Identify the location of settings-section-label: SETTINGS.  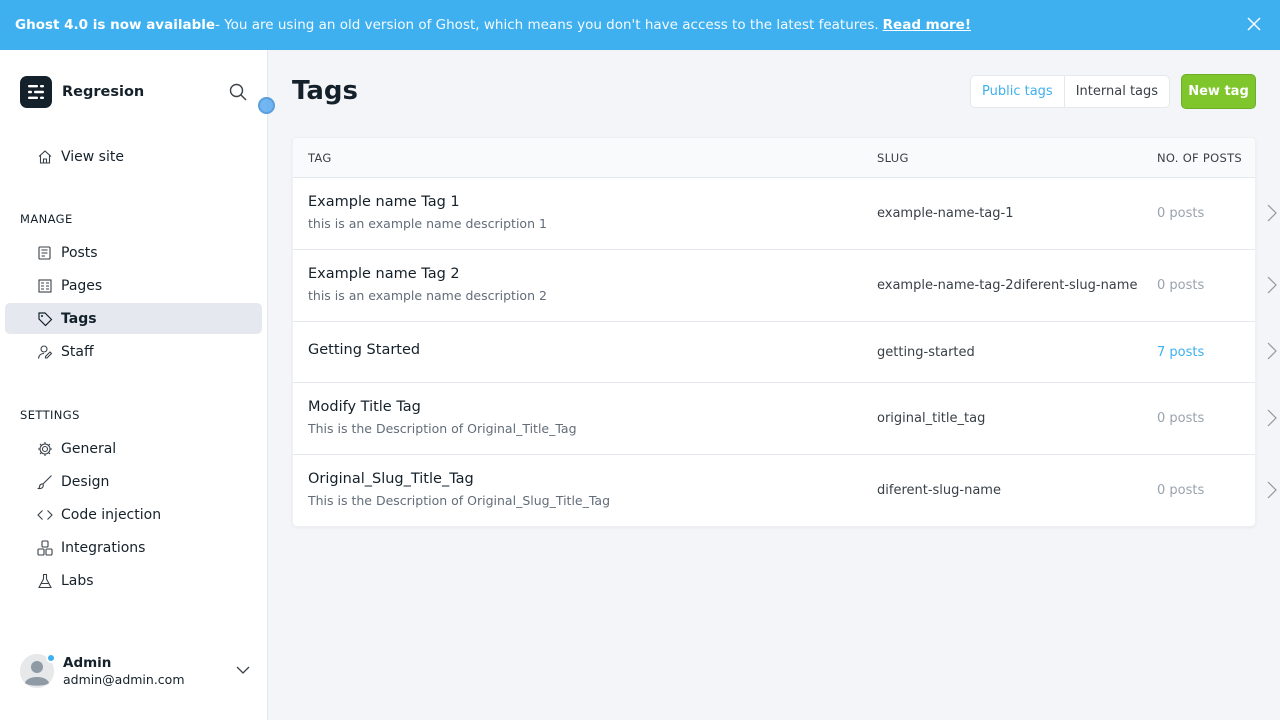
(50, 415).